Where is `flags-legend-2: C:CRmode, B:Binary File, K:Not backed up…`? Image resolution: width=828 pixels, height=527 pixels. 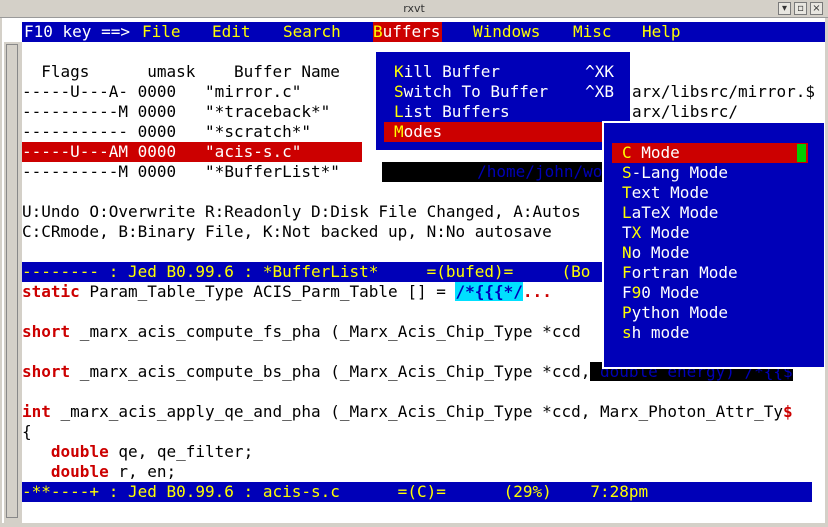 flags-legend-2: C:CRmode, B:Binary File, K:Not backed up… is located at coordinates (287, 231).